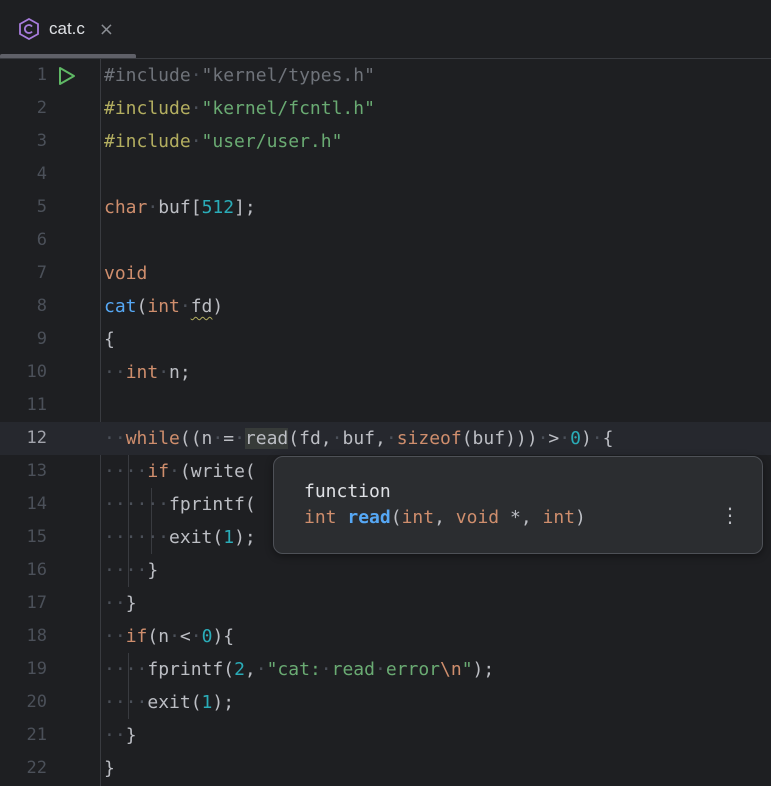  Describe the element at coordinates (36, 438) in the screenshot. I see `line-number: 12` at that location.